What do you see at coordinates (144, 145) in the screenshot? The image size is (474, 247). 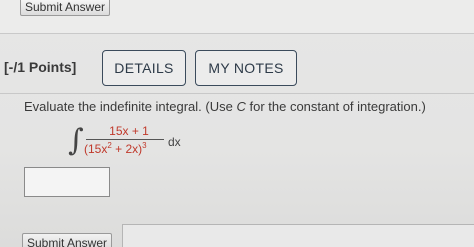 I see `outer-exponent: 3` at bounding box center [144, 145].